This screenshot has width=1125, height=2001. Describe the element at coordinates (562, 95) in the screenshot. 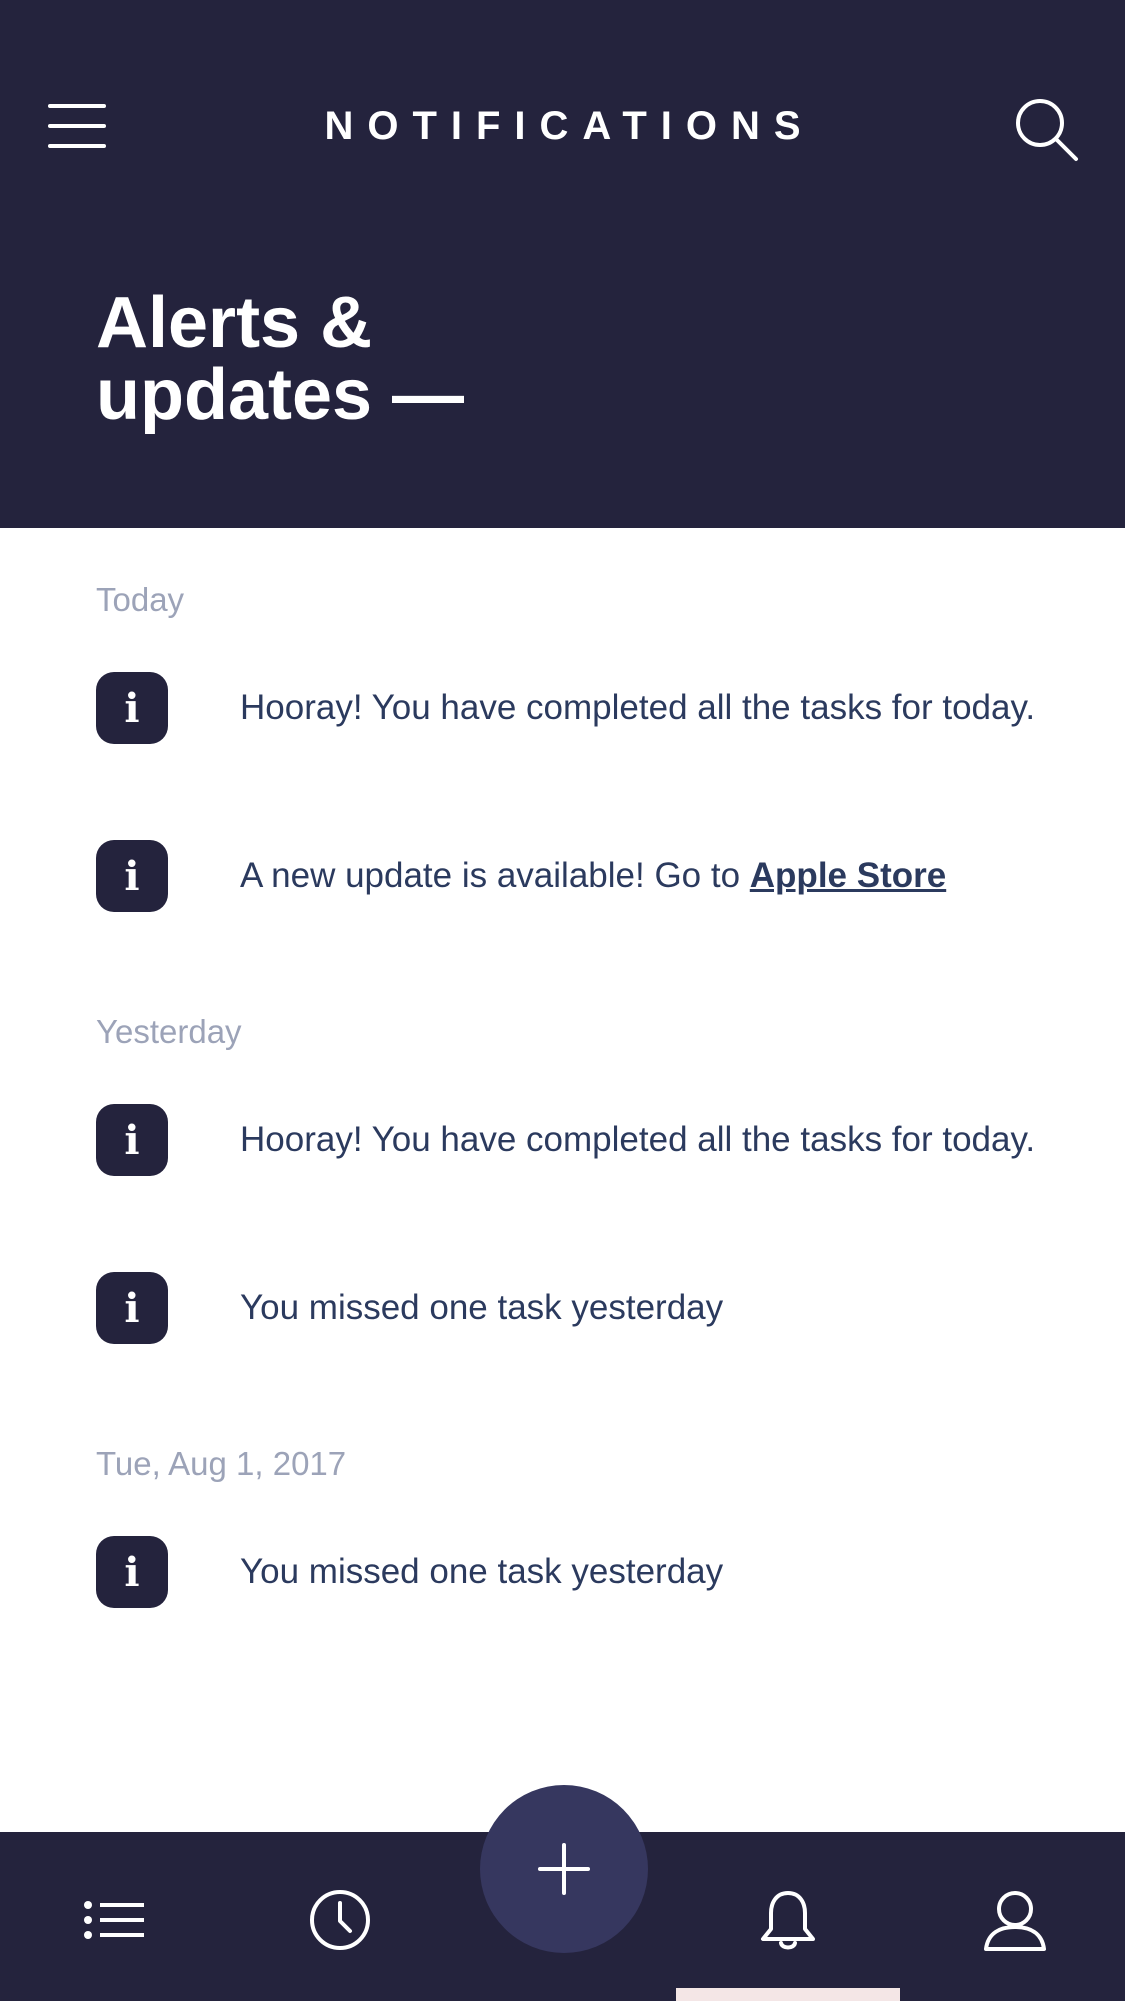

I see `top-bar: NOTIFICATIONS` at that location.